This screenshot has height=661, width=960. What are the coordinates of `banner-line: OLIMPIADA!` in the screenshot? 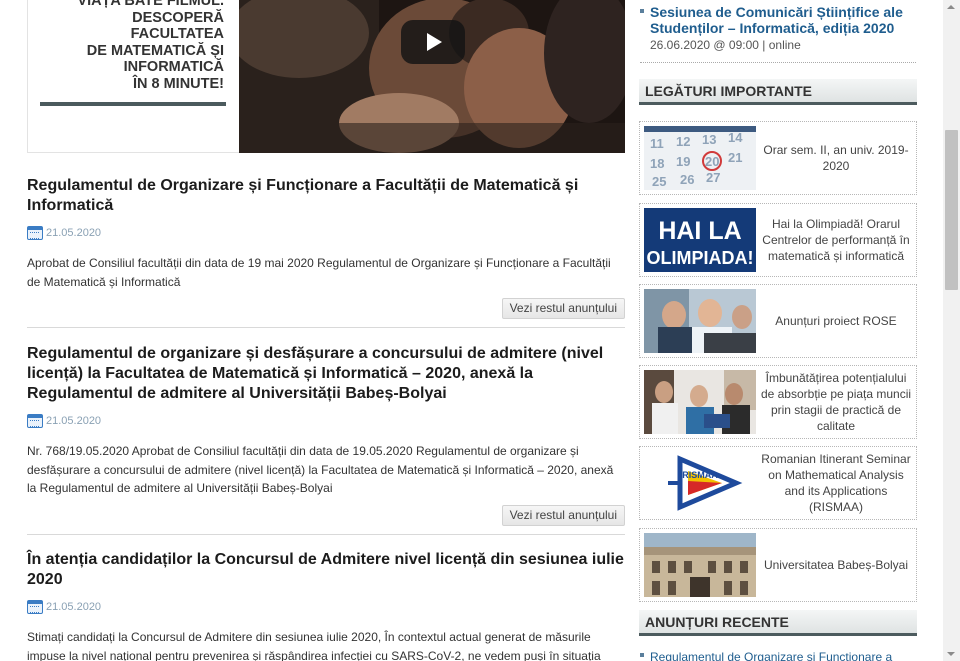 It's located at (700, 258).